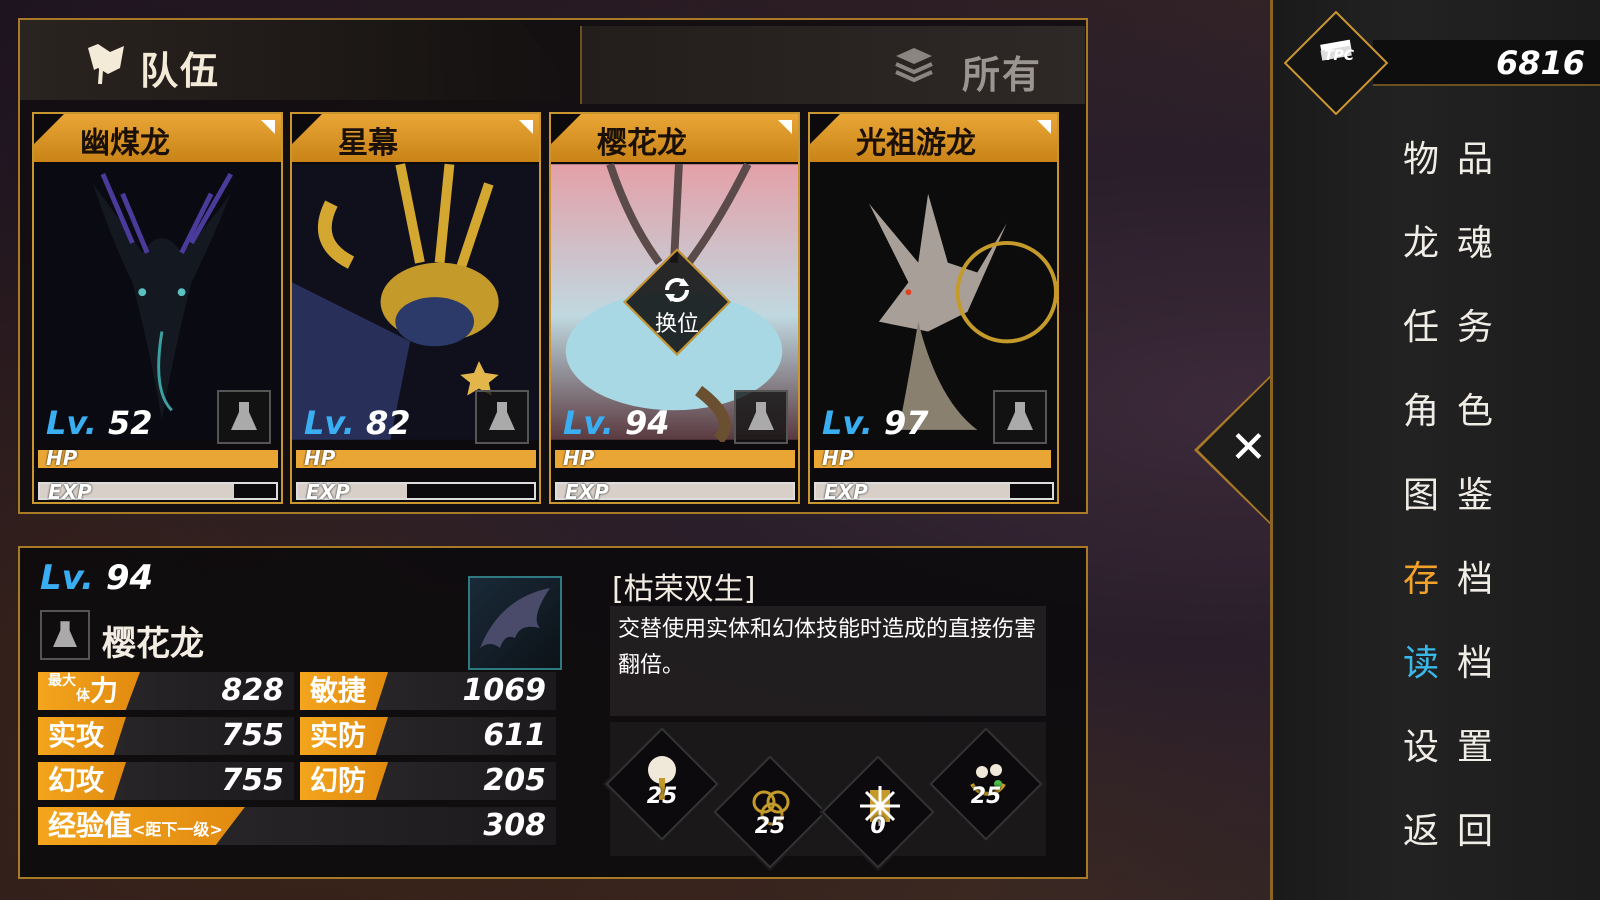  What do you see at coordinates (157, 308) in the screenshot?
I see `dragon-card-1: 幽煤龙 Lv. 52 HP EXP` at bounding box center [157, 308].